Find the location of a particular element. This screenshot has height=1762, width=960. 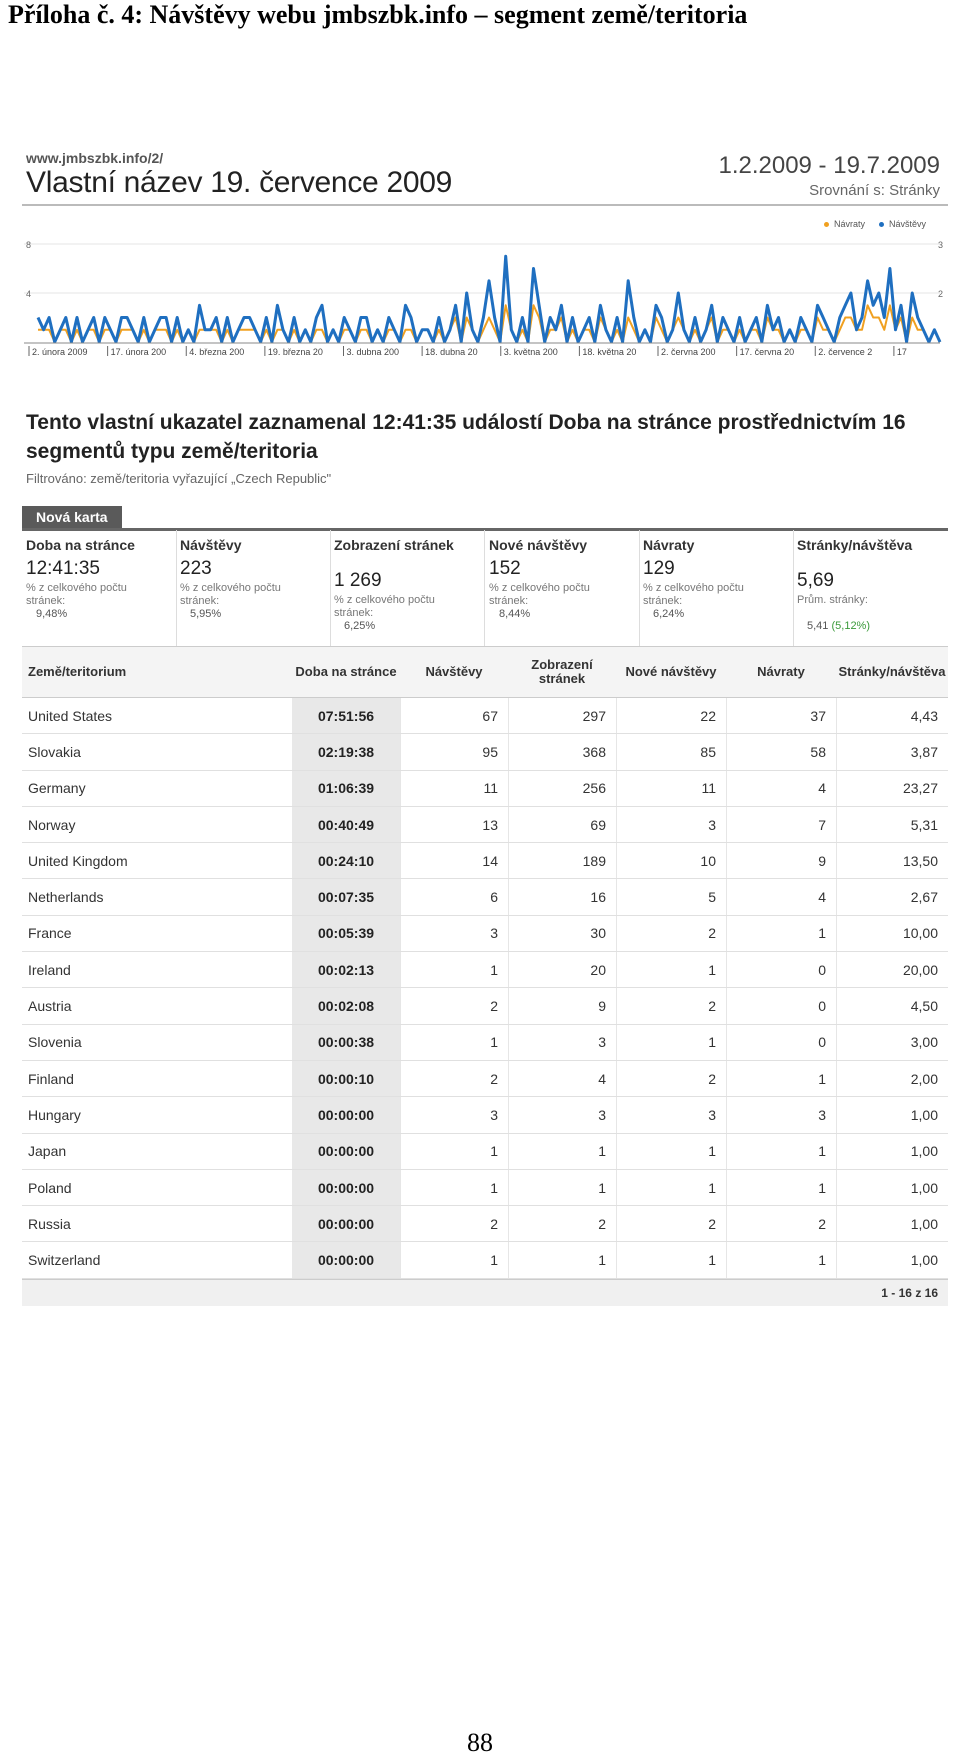

table-row: Russia 00:00:00 2 2 2 2 1,00 is located at coordinates (485, 1224).